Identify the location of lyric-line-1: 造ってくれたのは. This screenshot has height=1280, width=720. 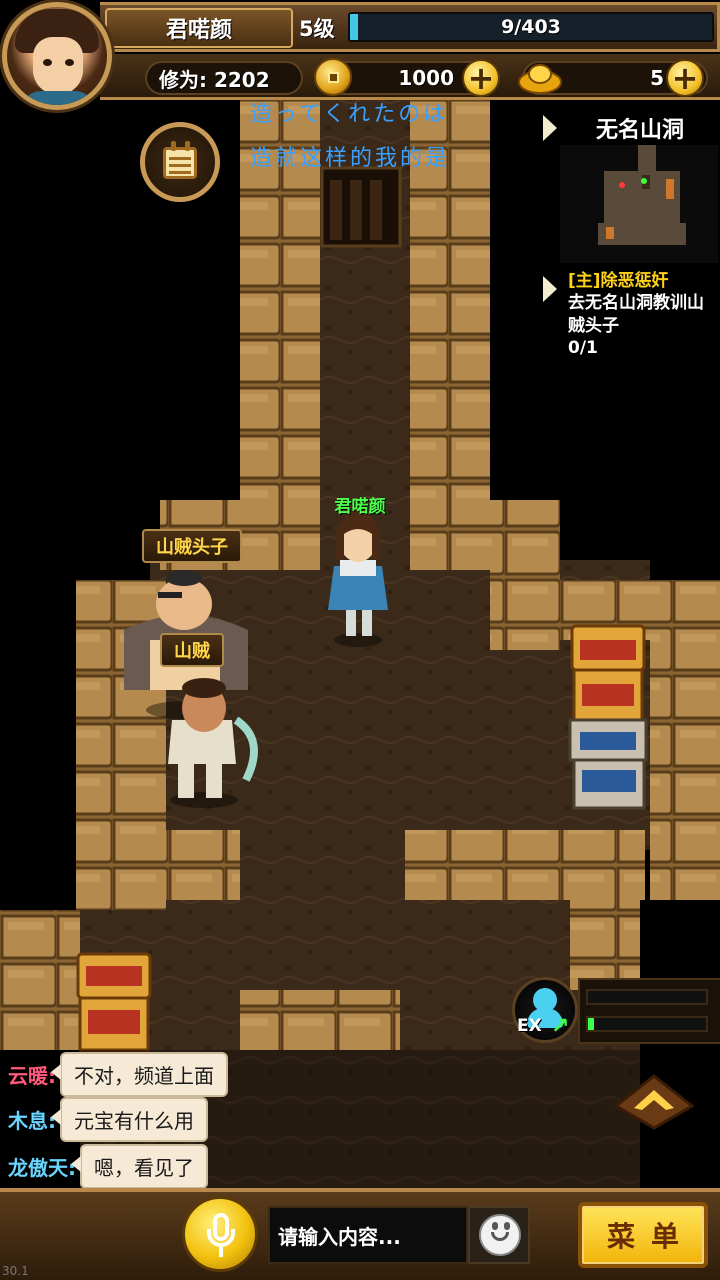
(349, 114).